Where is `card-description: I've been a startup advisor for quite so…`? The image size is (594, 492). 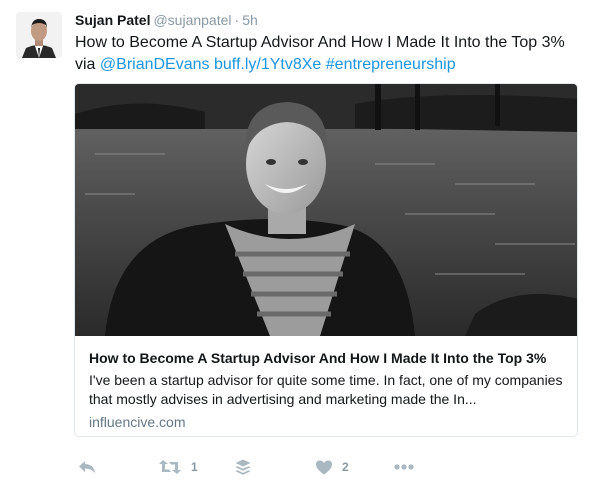
card-description: I've been a startup advisor for quite so… is located at coordinates (326, 389).